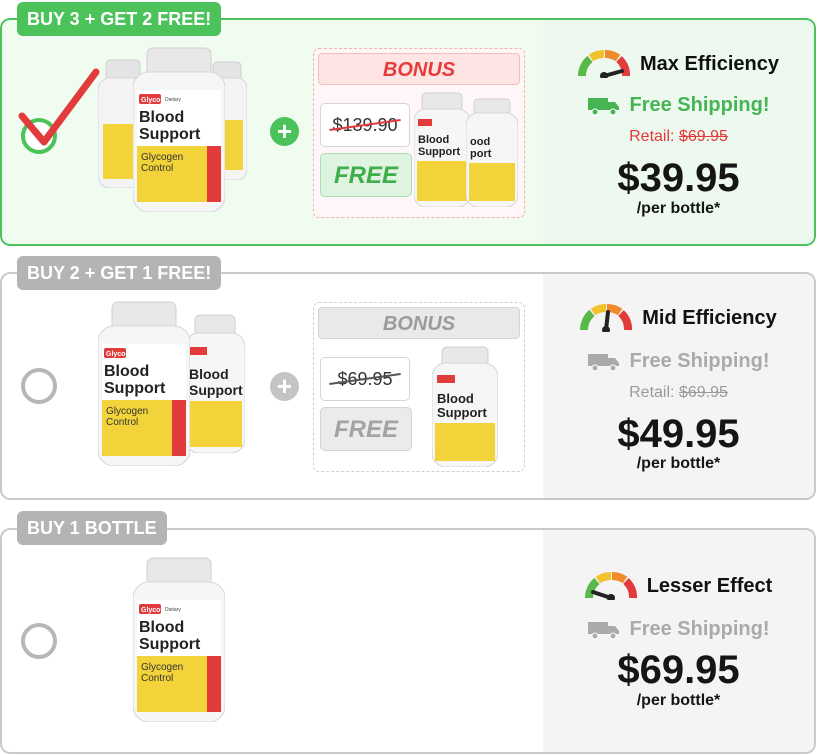  What do you see at coordinates (119, 19) in the screenshot?
I see `offer-tag: BUY 3 + GET 2 FREE!` at bounding box center [119, 19].